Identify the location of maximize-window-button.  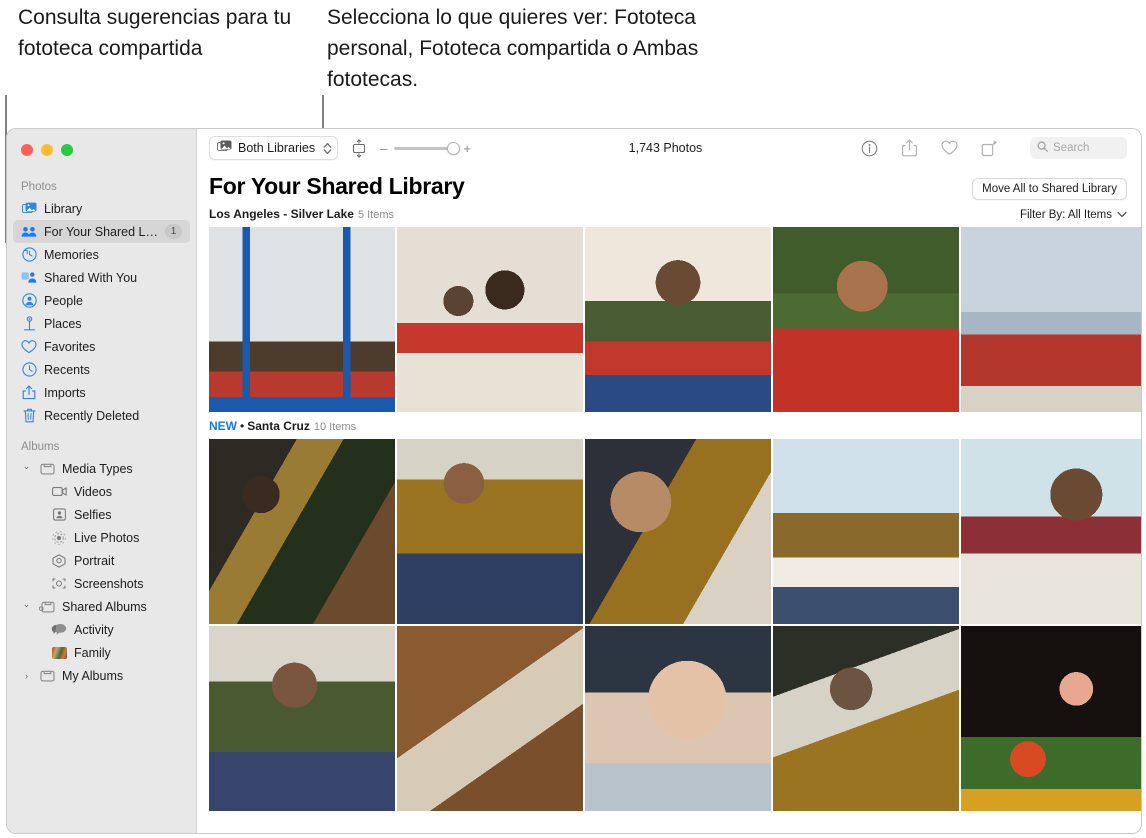
(67, 150).